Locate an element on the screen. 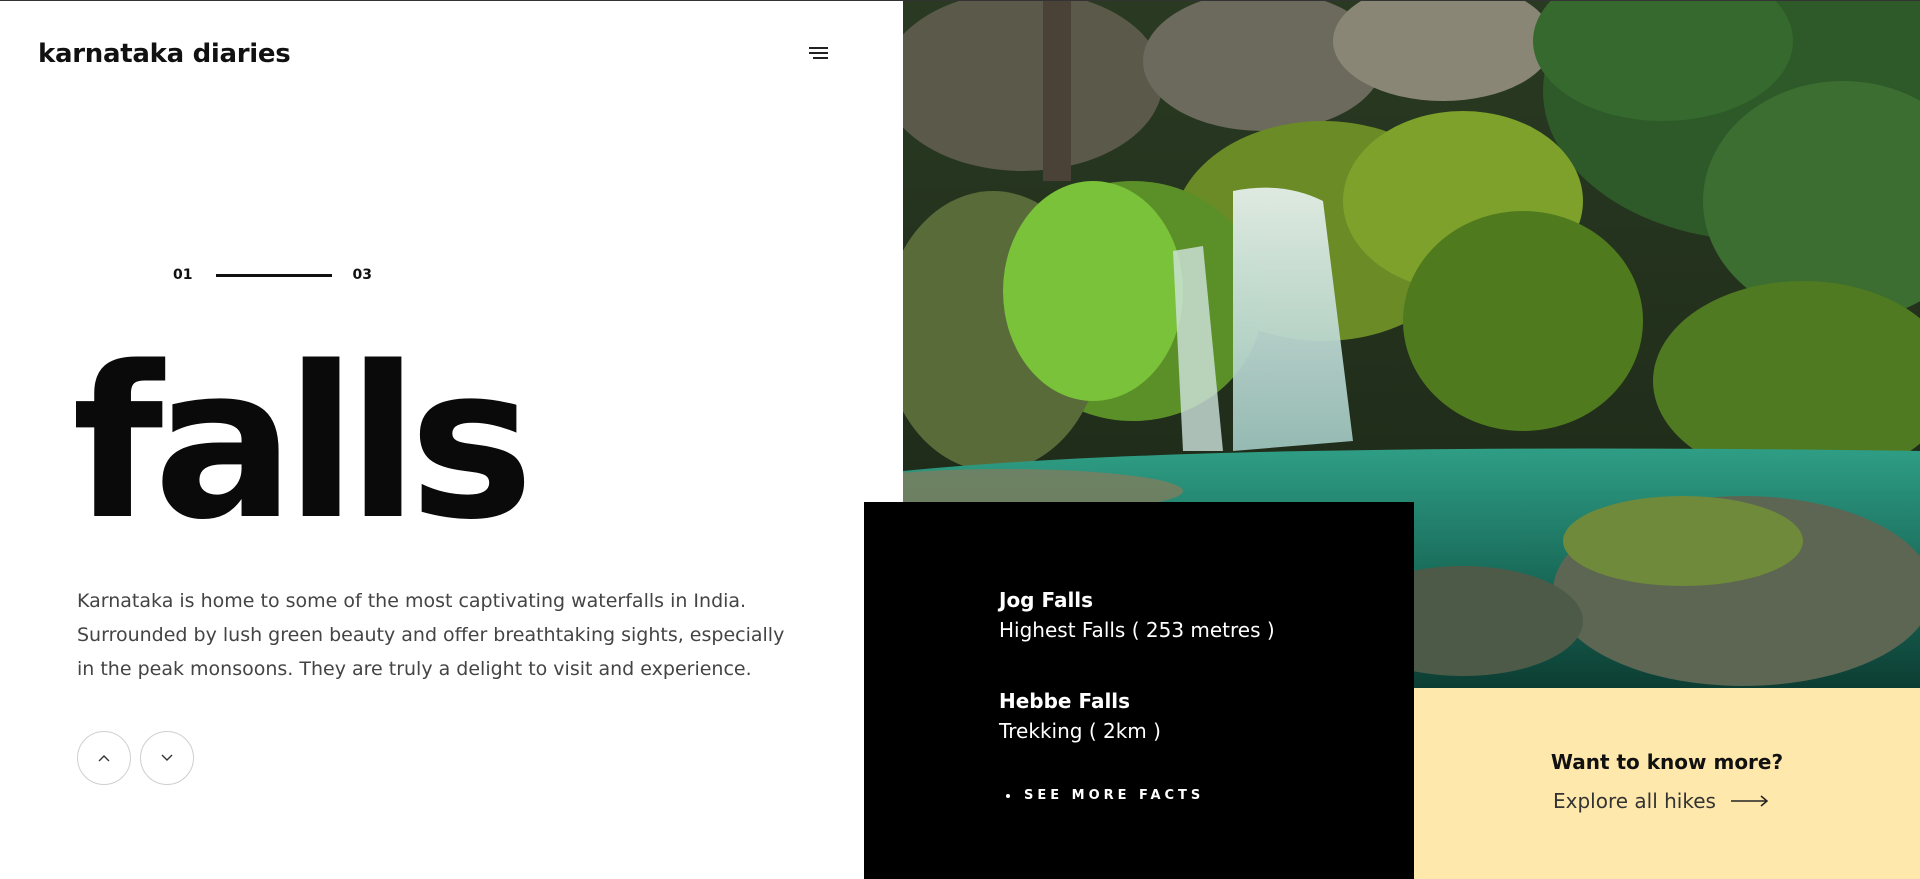 Image resolution: width=1920 pixels, height=879 pixels. see-more-facts-link: SEE MORE FACTS is located at coordinates (1105, 795).